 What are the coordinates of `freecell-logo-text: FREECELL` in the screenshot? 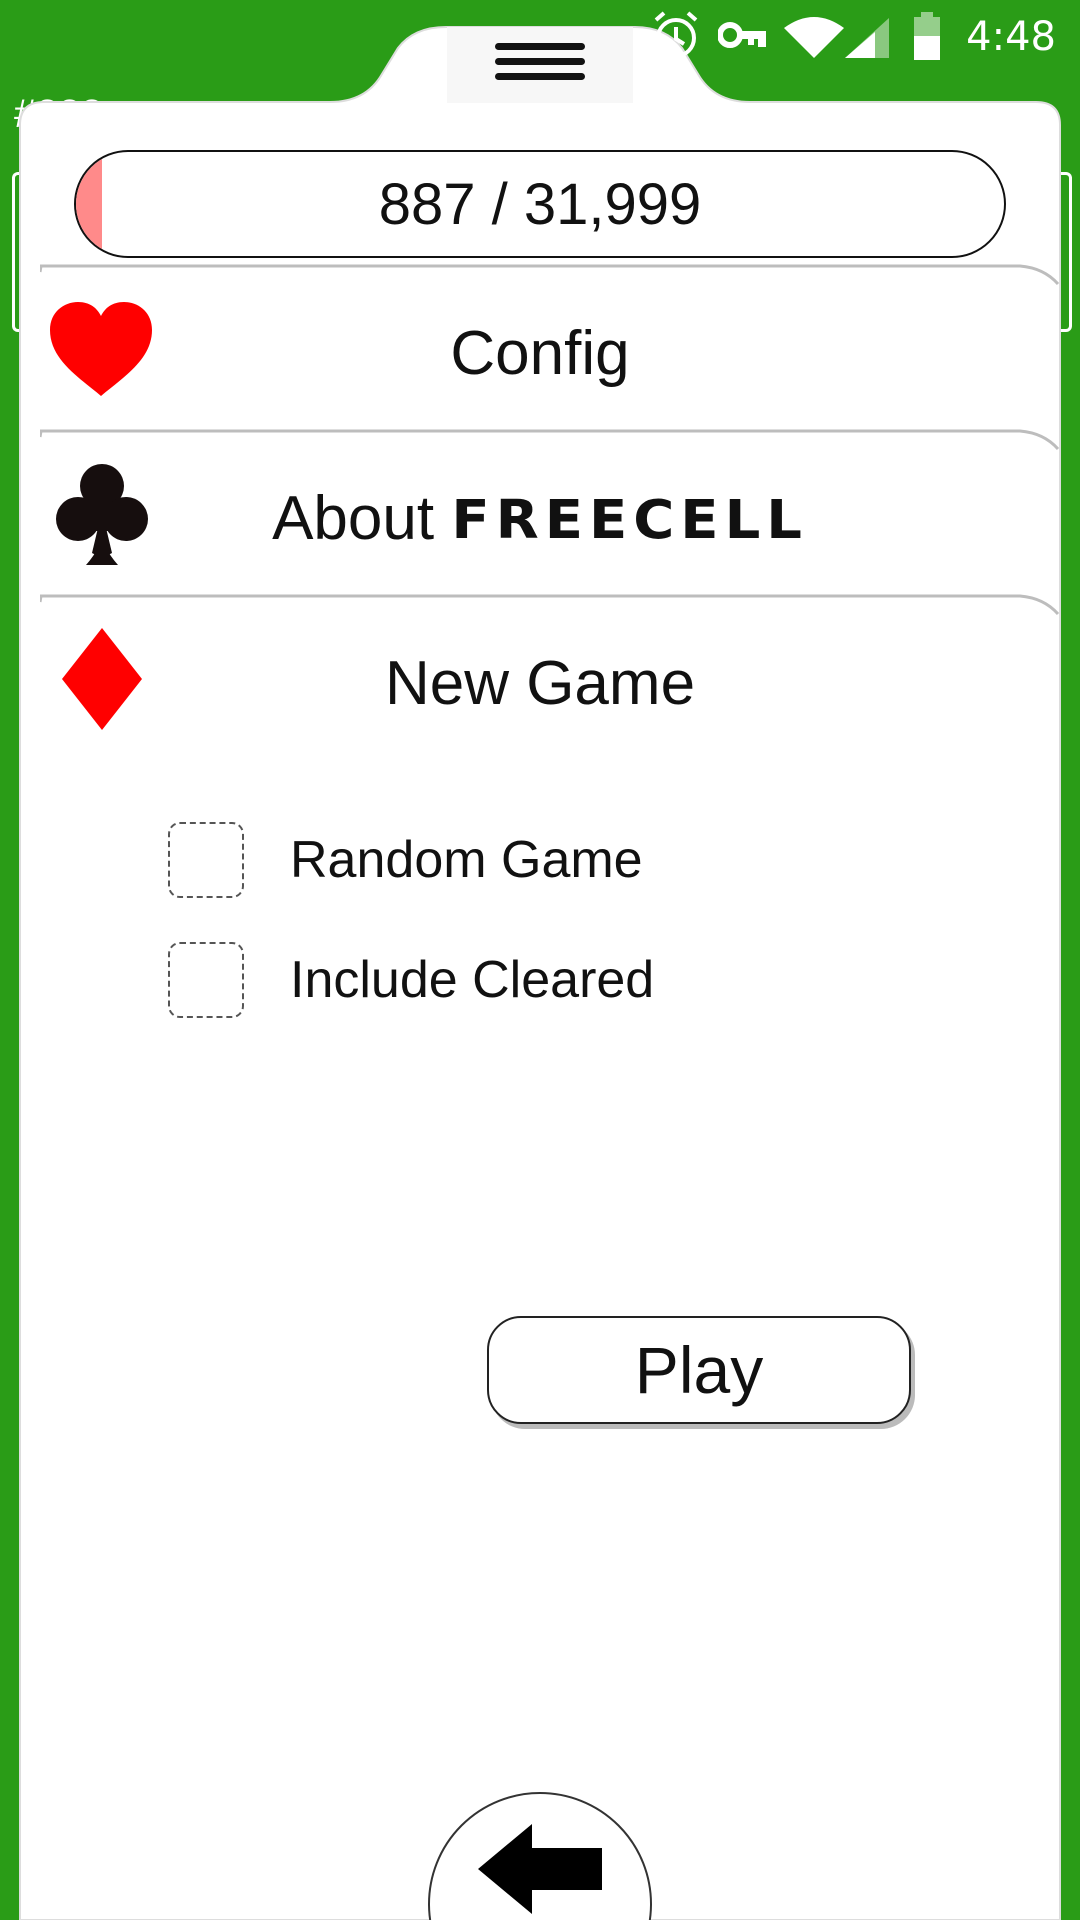 It's located at (629, 520).